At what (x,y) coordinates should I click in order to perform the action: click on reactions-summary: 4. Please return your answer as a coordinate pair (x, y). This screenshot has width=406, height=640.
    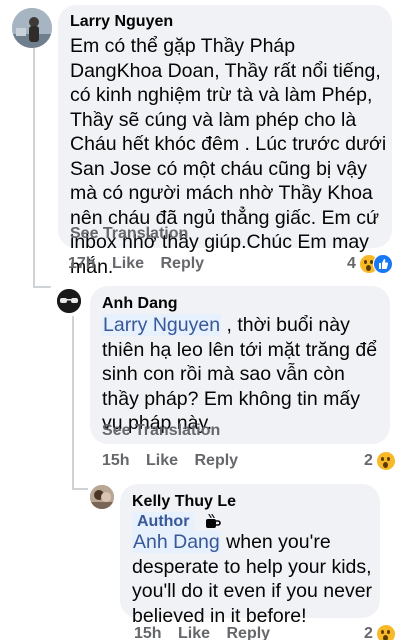
    Looking at the image, I should click on (370, 264).